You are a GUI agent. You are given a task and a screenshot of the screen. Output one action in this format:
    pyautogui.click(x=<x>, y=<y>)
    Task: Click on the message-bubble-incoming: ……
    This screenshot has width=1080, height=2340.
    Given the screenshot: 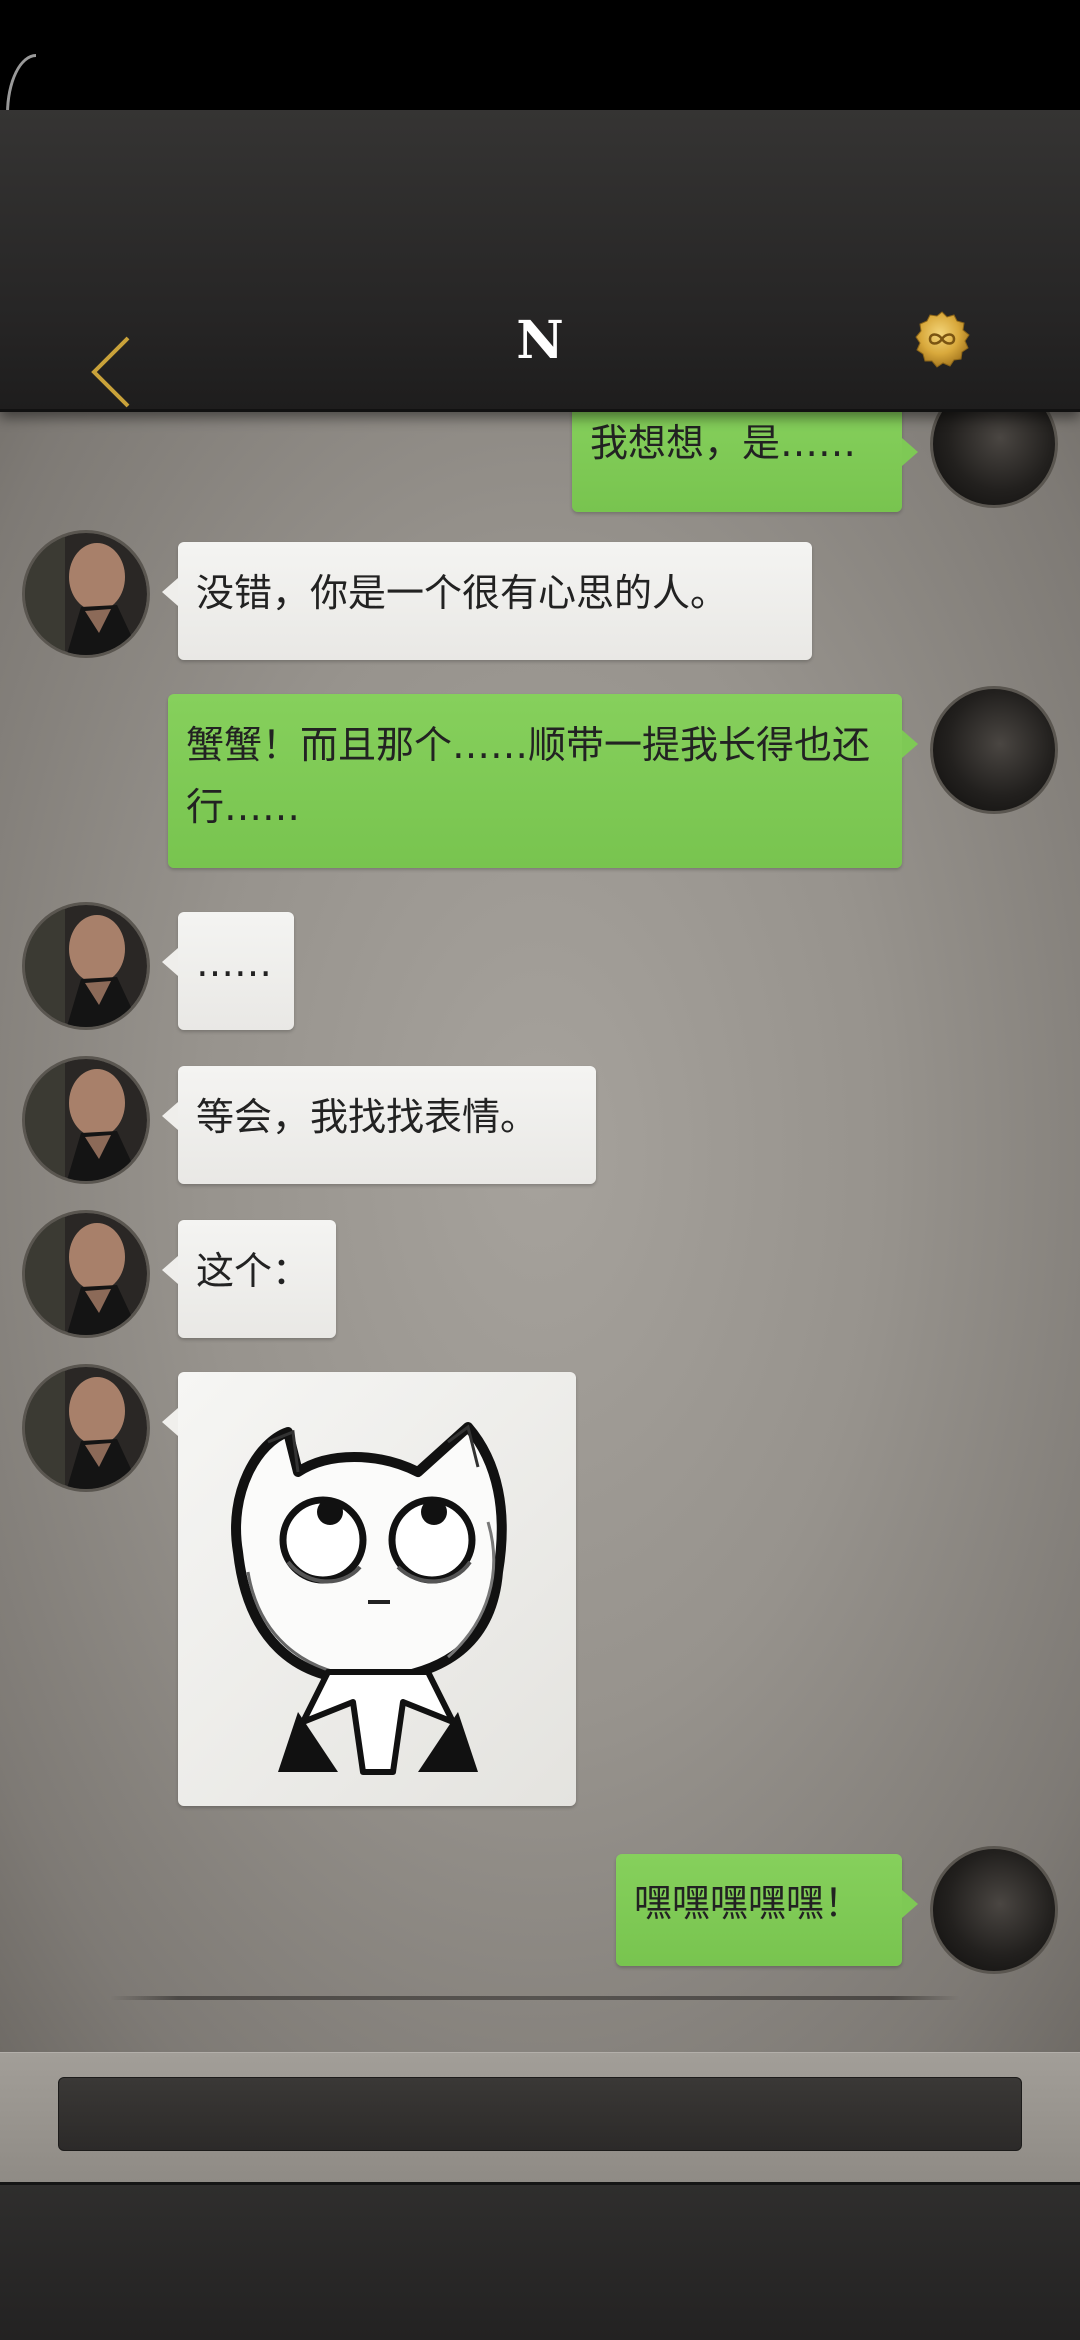 What is the action you would take?
    pyautogui.click(x=228, y=971)
    